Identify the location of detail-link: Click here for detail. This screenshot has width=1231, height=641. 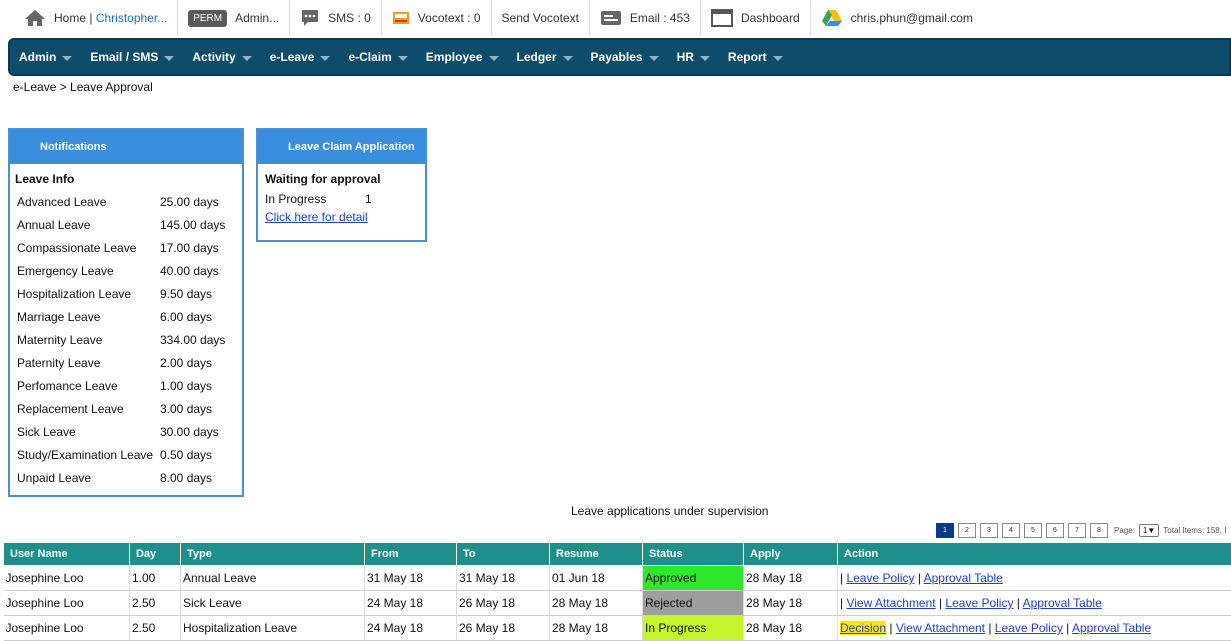
(341, 215).